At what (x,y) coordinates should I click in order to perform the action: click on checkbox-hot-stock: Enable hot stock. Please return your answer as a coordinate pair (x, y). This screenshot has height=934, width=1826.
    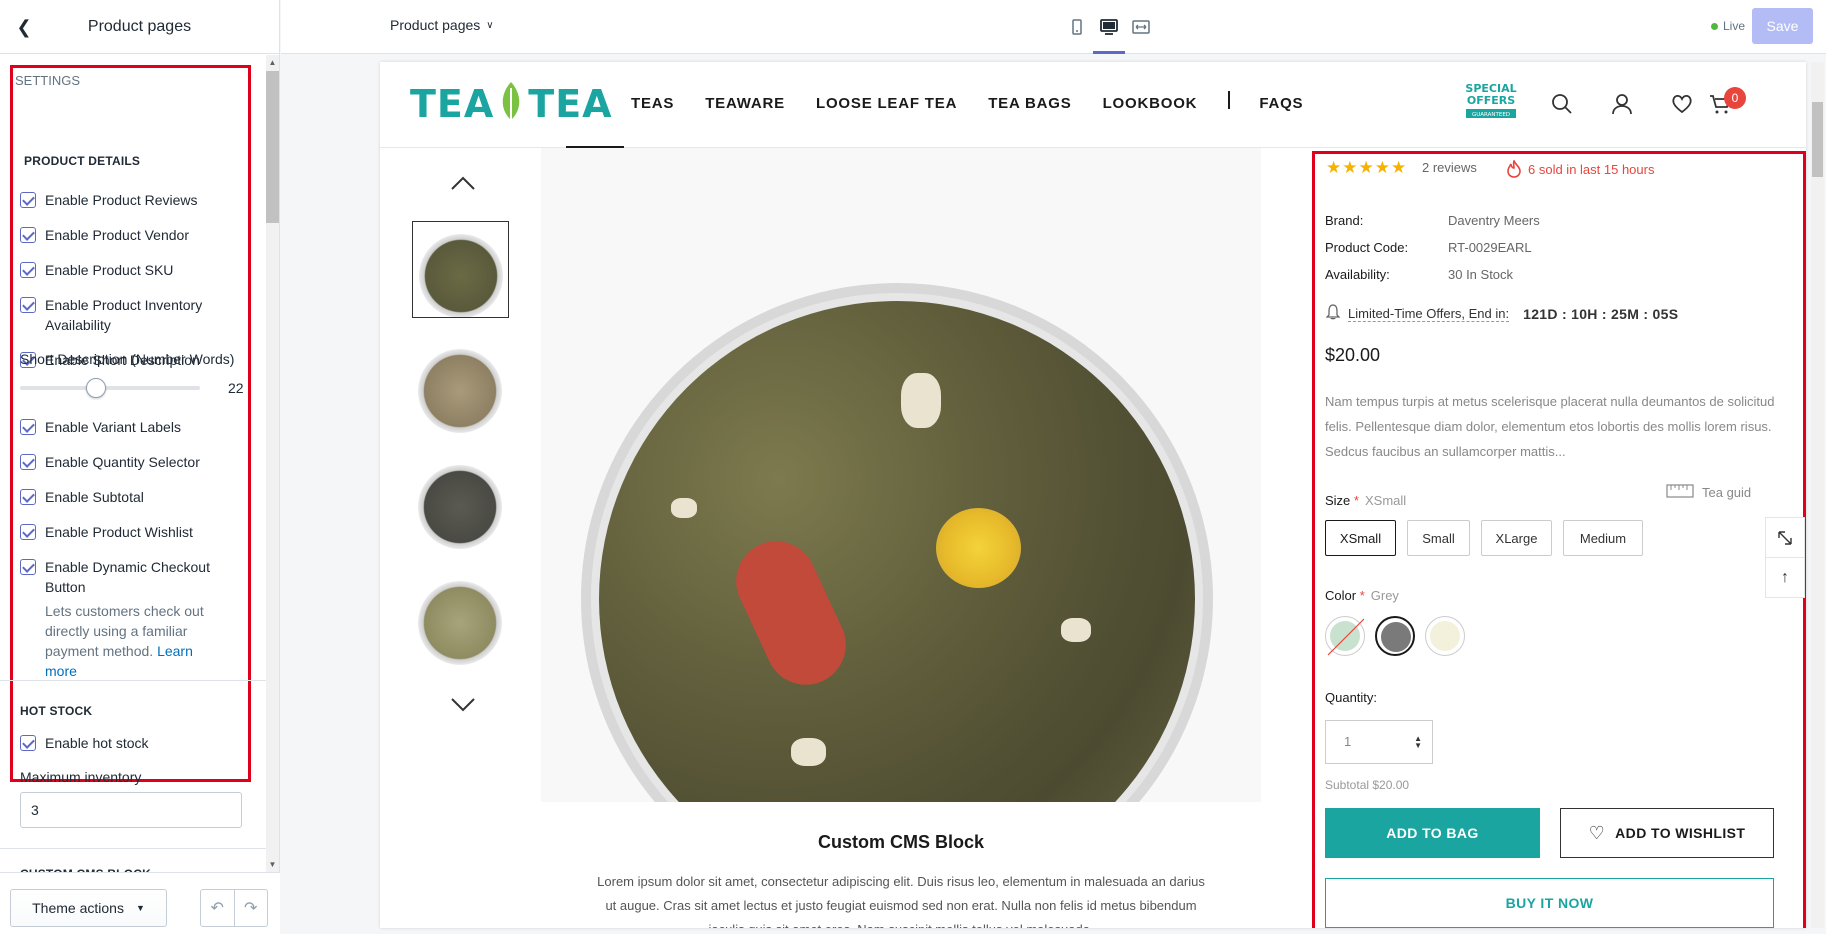
    Looking at the image, I should click on (127, 743).